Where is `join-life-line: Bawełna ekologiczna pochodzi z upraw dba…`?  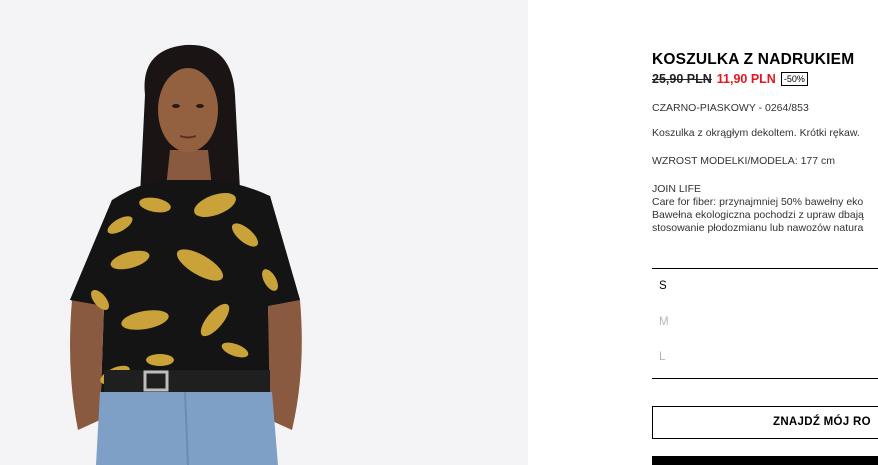
join-life-line: Bawełna ekologiczna pochodzi z upraw dba… is located at coordinates (758, 215).